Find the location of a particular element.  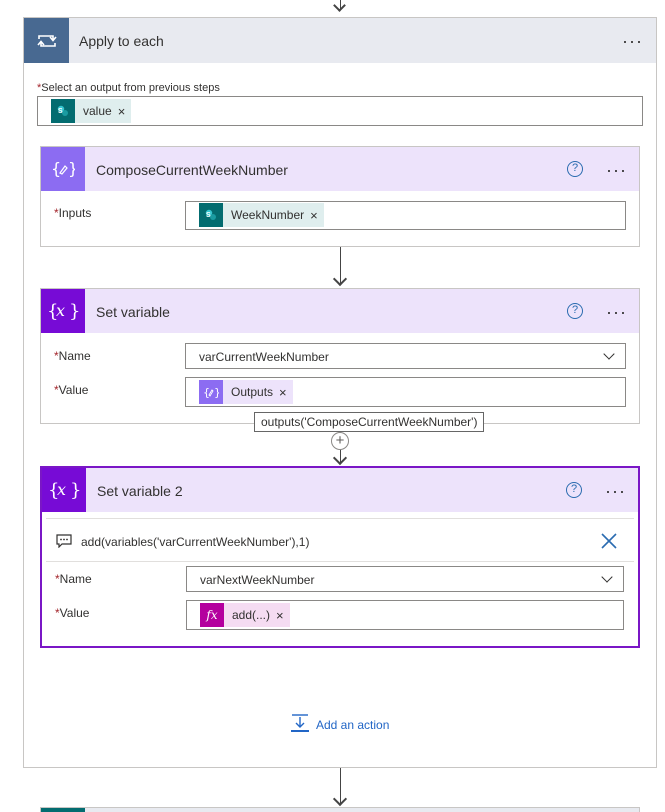

add-an-action-label: Add an action is located at coordinates (353, 724).